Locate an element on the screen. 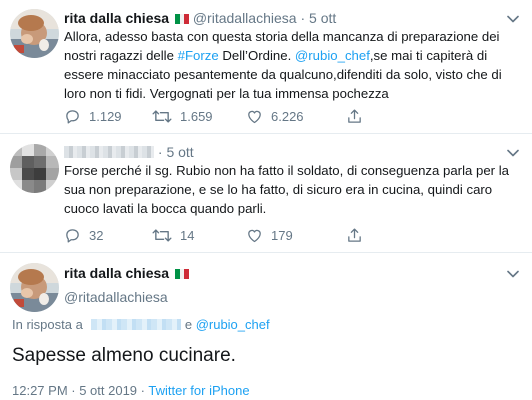 The width and height of the screenshot is (532, 400). like-count: 179 is located at coordinates (282, 235).